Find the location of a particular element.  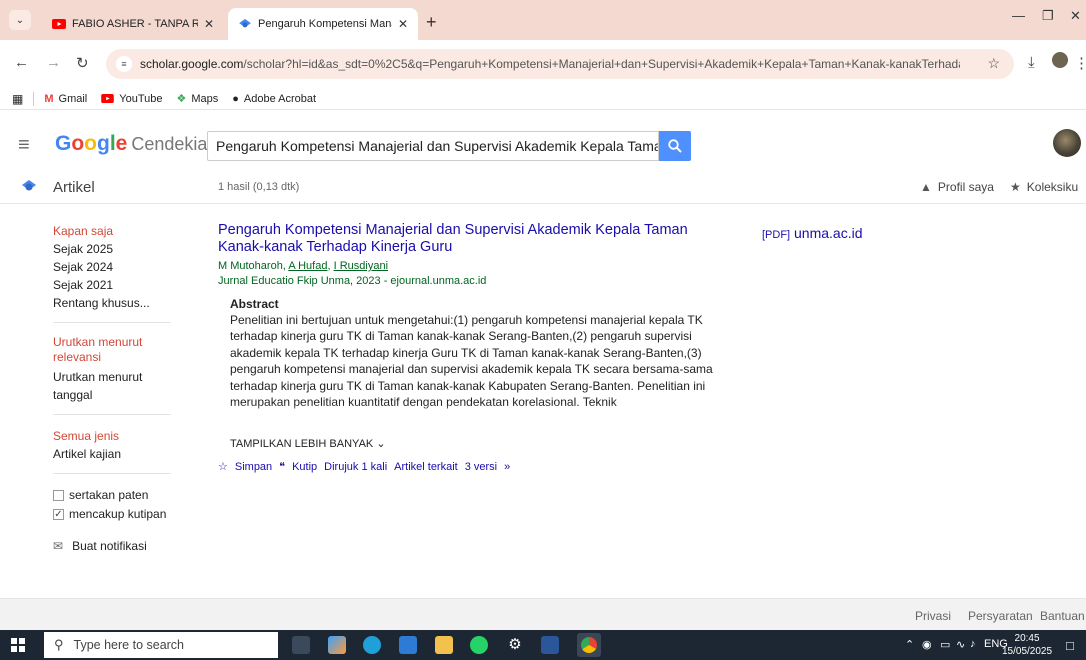

include-citations-checkbox: ✓ mencakup kutipan is located at coordinates (118, 514).